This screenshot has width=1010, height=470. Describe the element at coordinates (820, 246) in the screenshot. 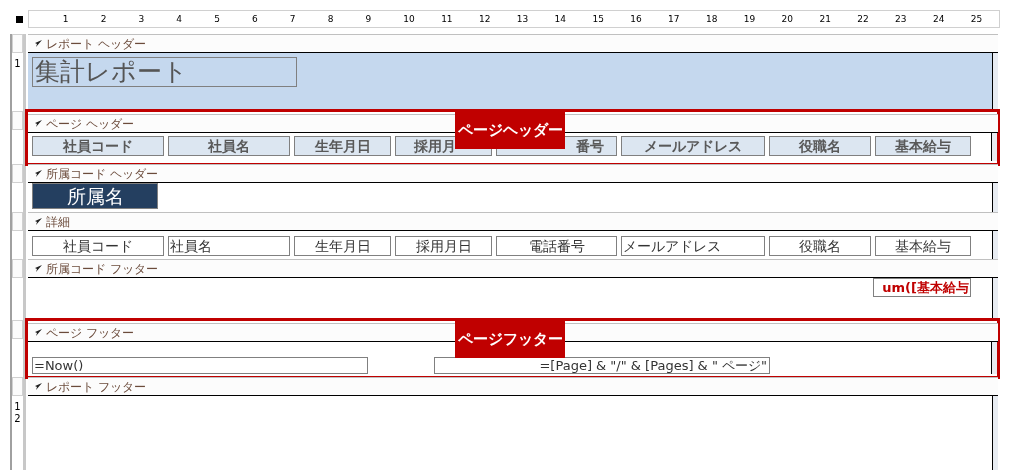

I see `text-field: 役職名` at that location.